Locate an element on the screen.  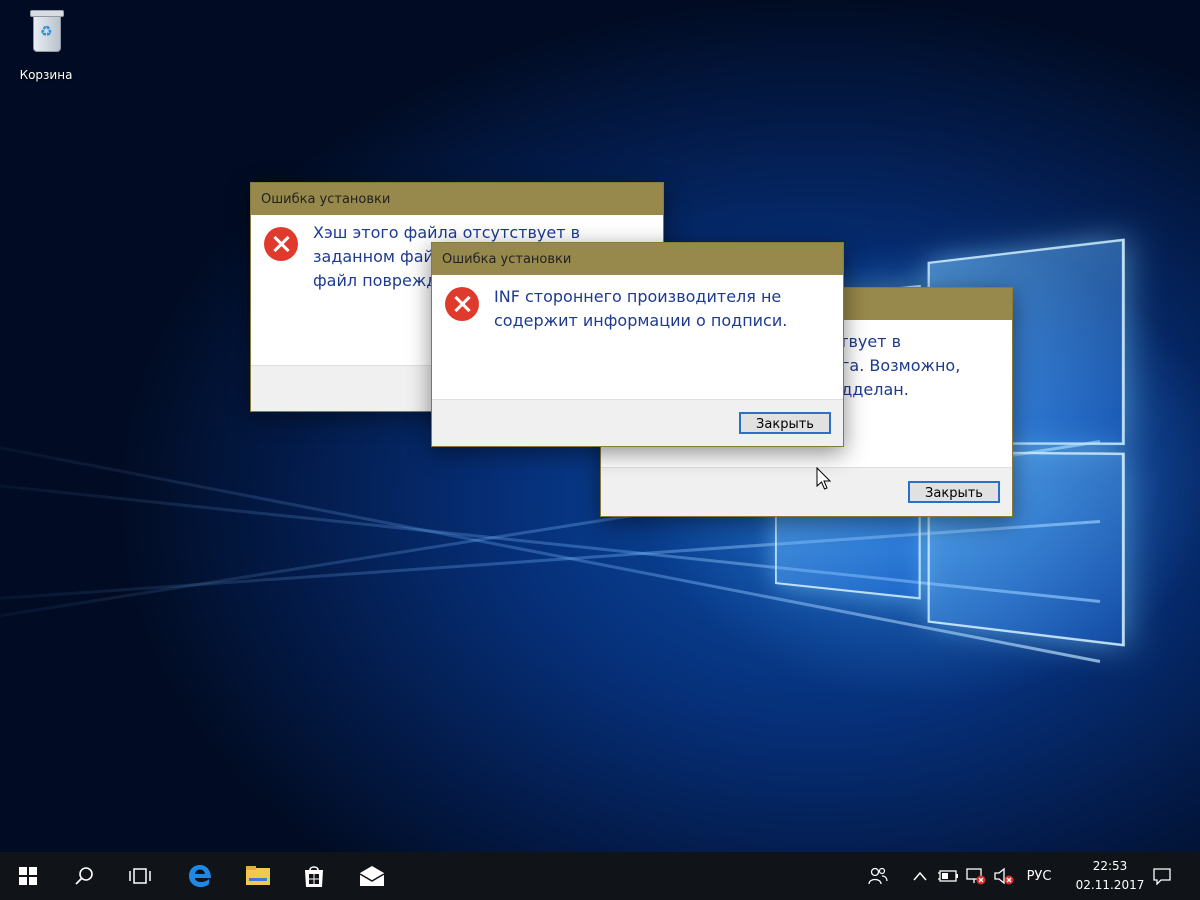
edge-icon is located at coordinates (200, 876).